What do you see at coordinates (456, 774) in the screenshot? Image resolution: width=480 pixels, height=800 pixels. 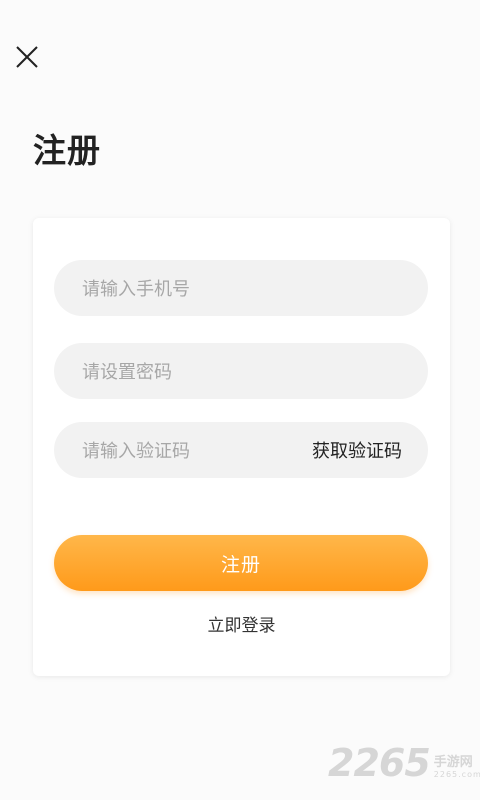 I see `watermark-domain: 2265.com` at bounding box center [456, 774].